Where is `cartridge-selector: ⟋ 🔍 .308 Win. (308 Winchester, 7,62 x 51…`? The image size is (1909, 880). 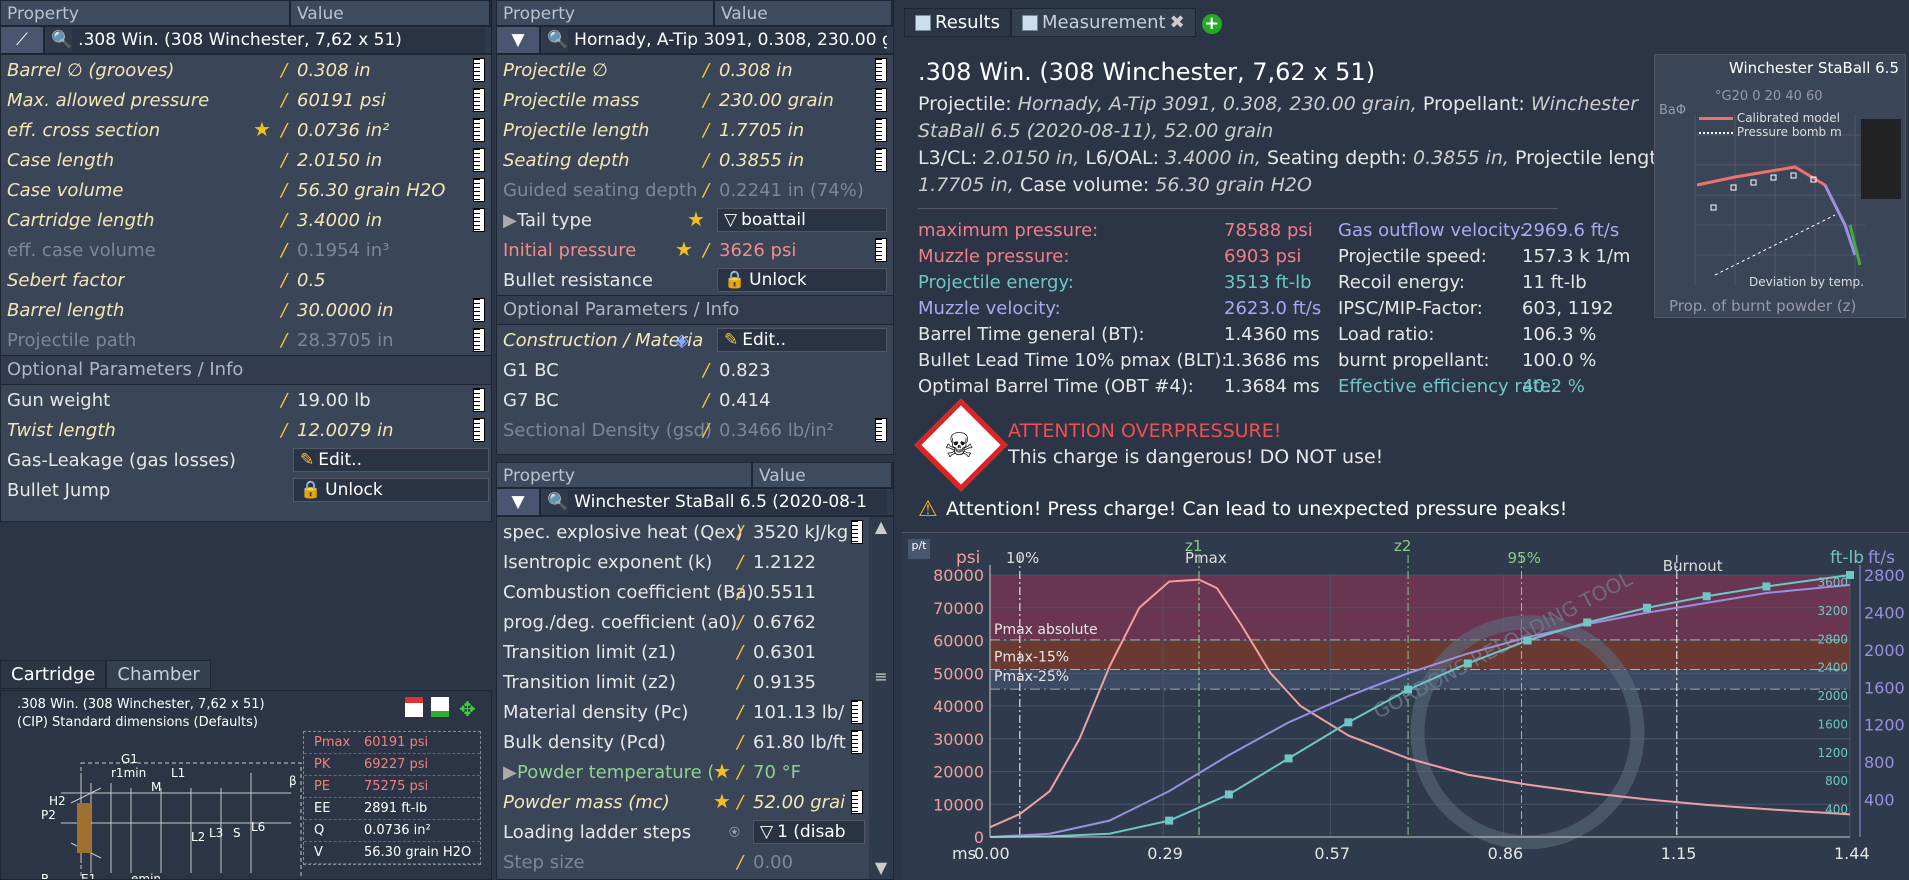 cartridge-selector: ⟋ 🔍 .308 Win. (308 Winchester, 7,62 x 51… is located at coordinates (246, 41).